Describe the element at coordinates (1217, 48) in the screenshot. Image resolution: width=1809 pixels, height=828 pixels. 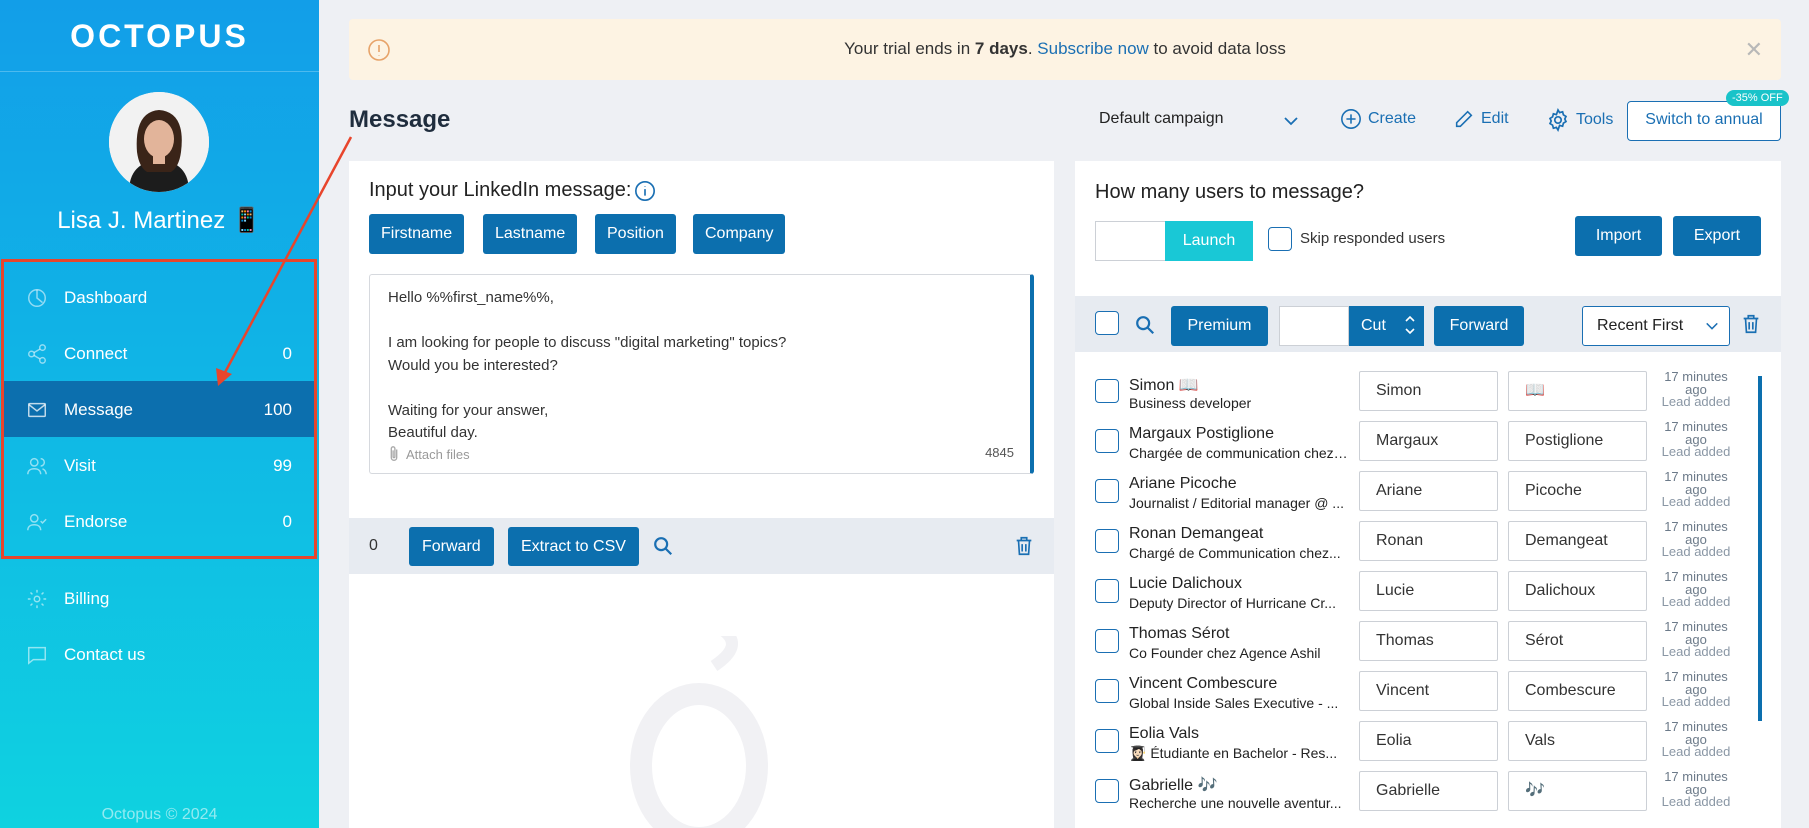
I see `banner-suffix: to avoid data loss` at that location.